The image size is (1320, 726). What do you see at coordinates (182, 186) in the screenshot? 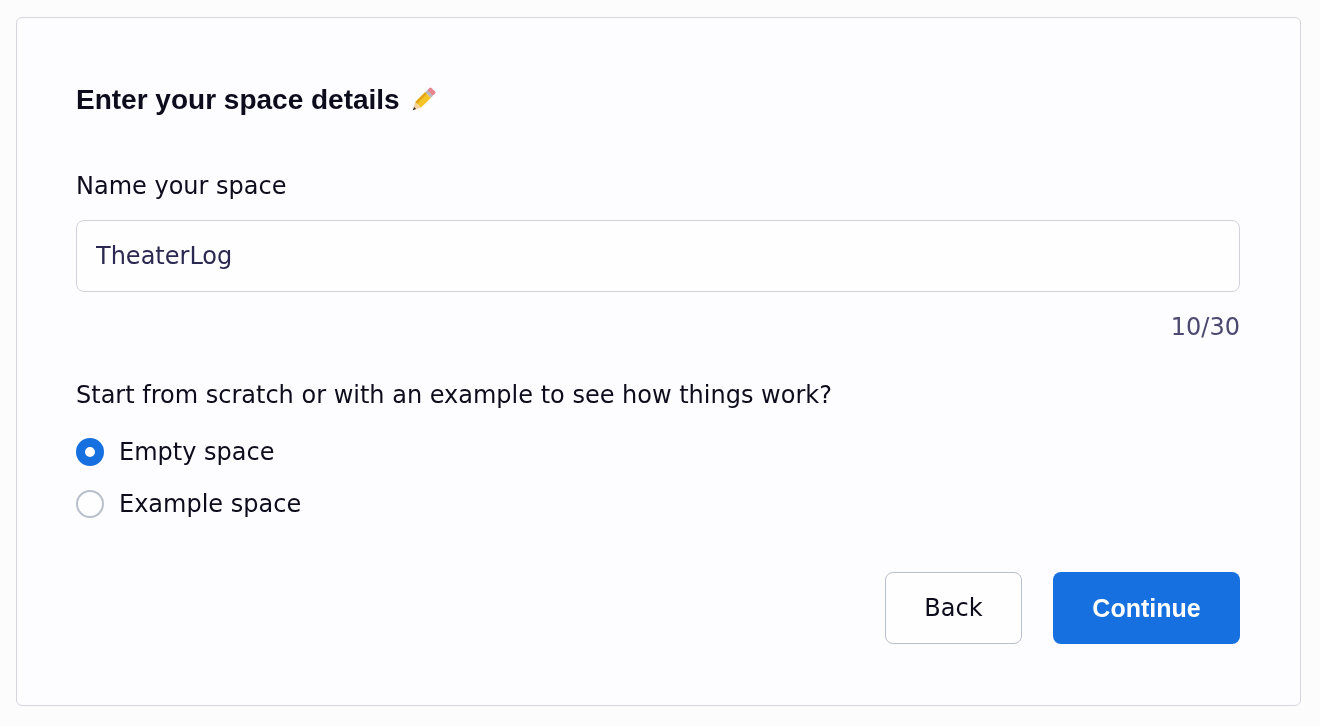
I see `name-label: Name your space` at bounding box center [182, 186].